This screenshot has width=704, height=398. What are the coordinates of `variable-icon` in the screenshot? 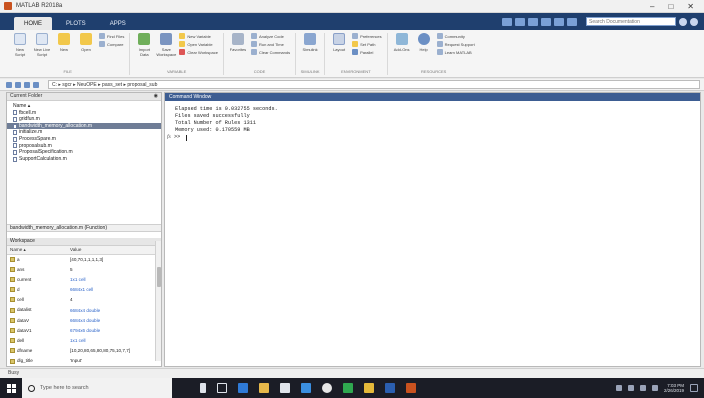 It's located at (12, 341).